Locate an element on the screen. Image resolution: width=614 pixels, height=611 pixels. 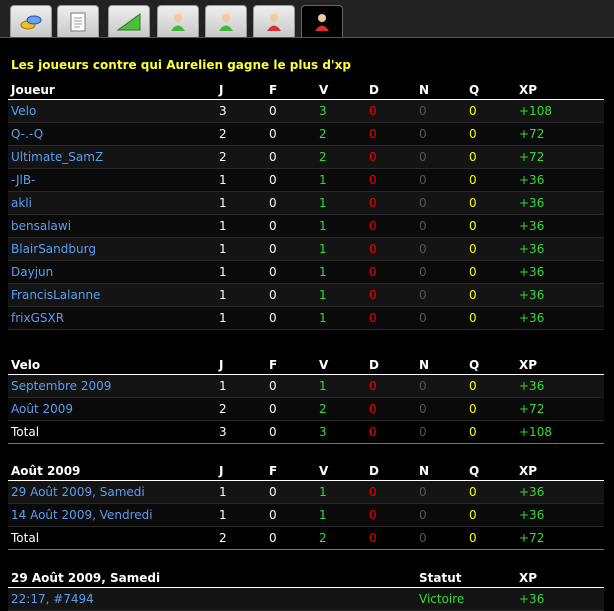
month-day-total-cell: 0 is located at coordinates (491, 538).